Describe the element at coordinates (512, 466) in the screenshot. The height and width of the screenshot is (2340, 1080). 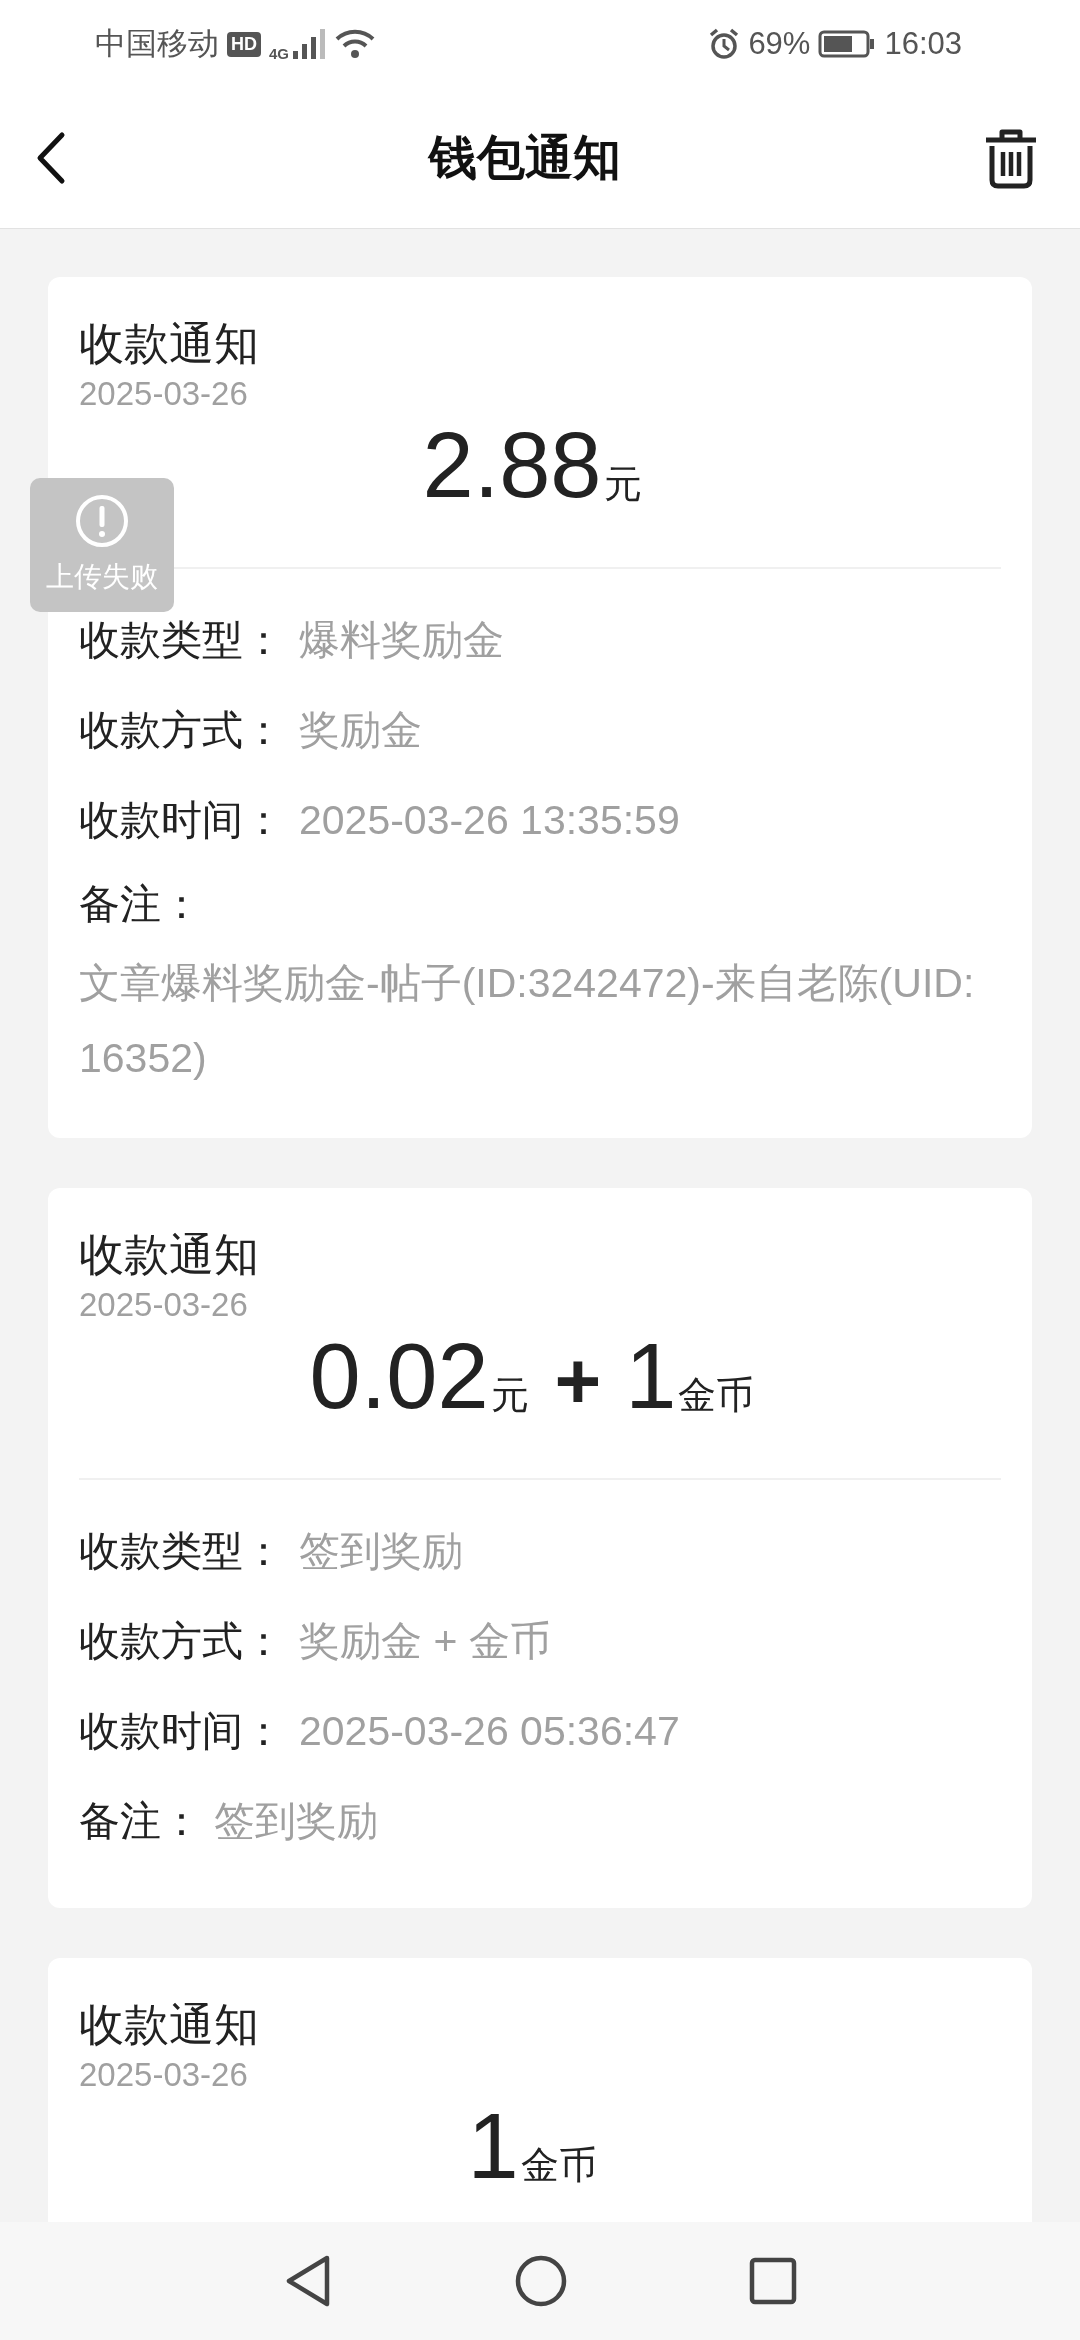
I see `amount-value: 2.88` at that location.